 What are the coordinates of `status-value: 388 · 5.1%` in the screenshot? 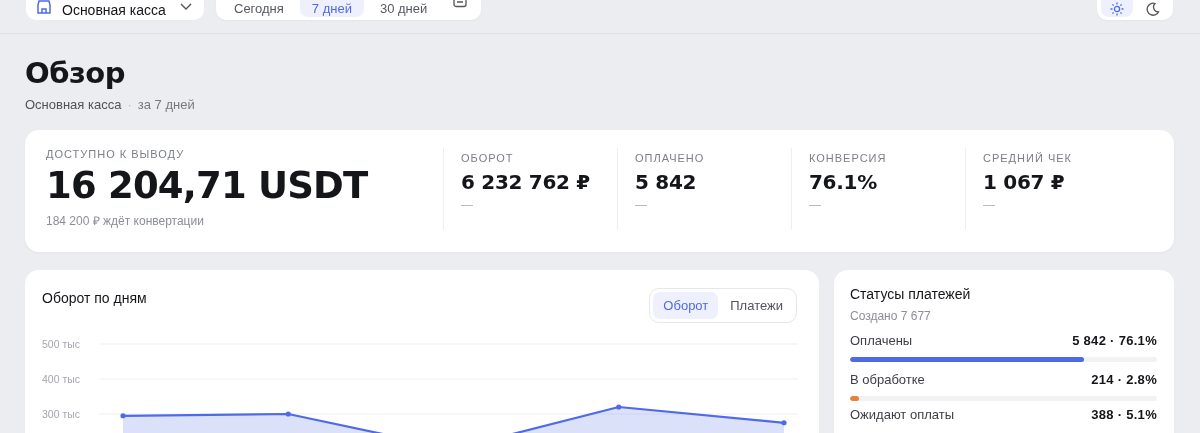 It's located at (1124, 414).